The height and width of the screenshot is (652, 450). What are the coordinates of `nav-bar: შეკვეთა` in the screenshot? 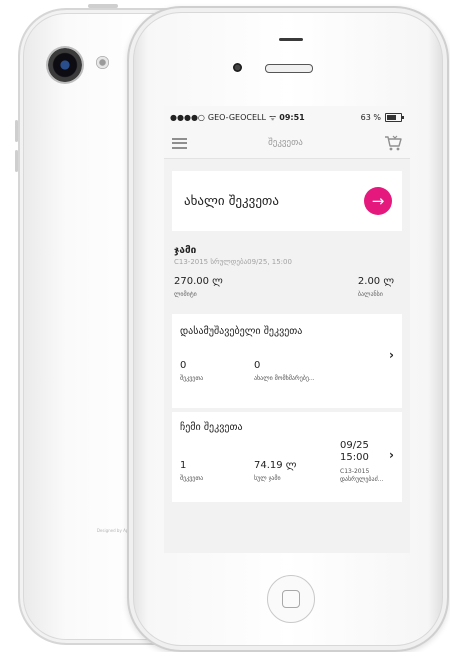 It's located at (287, 143).